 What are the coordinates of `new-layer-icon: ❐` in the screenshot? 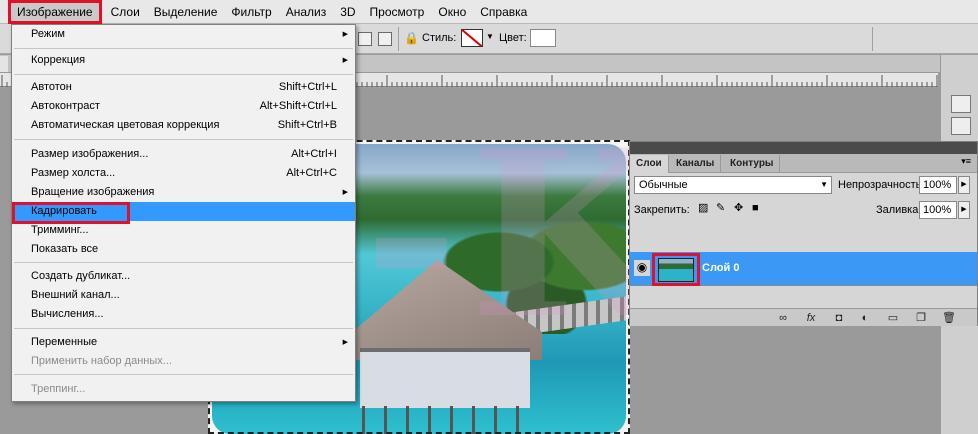 It's located at (921, 318).